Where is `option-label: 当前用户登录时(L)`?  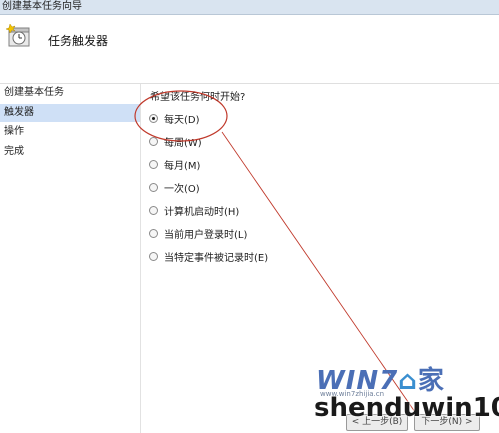
option-label: 当前用户登录时(L) is located at coordinates (206, 235).